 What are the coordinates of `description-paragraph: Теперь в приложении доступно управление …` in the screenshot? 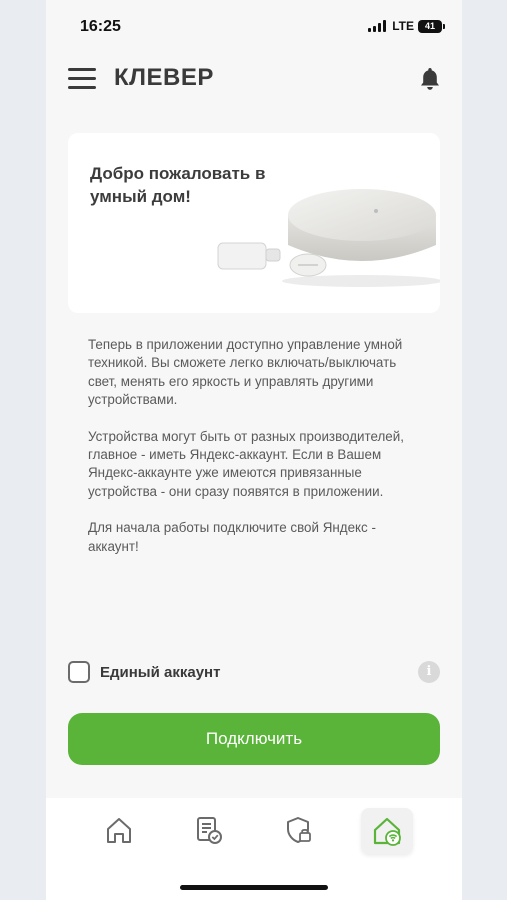 It's located at (245, 372).